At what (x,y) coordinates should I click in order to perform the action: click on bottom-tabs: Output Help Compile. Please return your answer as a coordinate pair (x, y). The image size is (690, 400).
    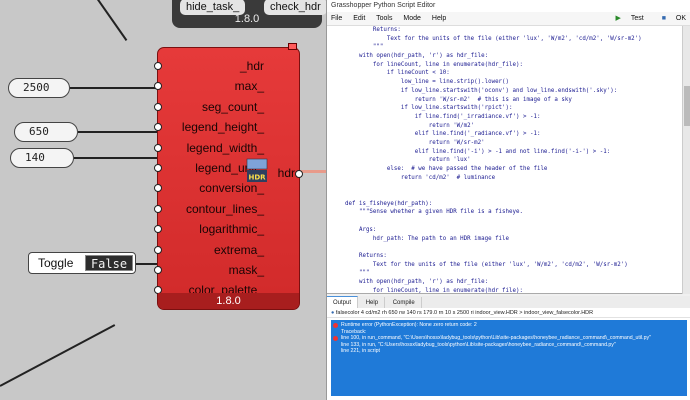
    Looking at the image, I should click on (508, 302).